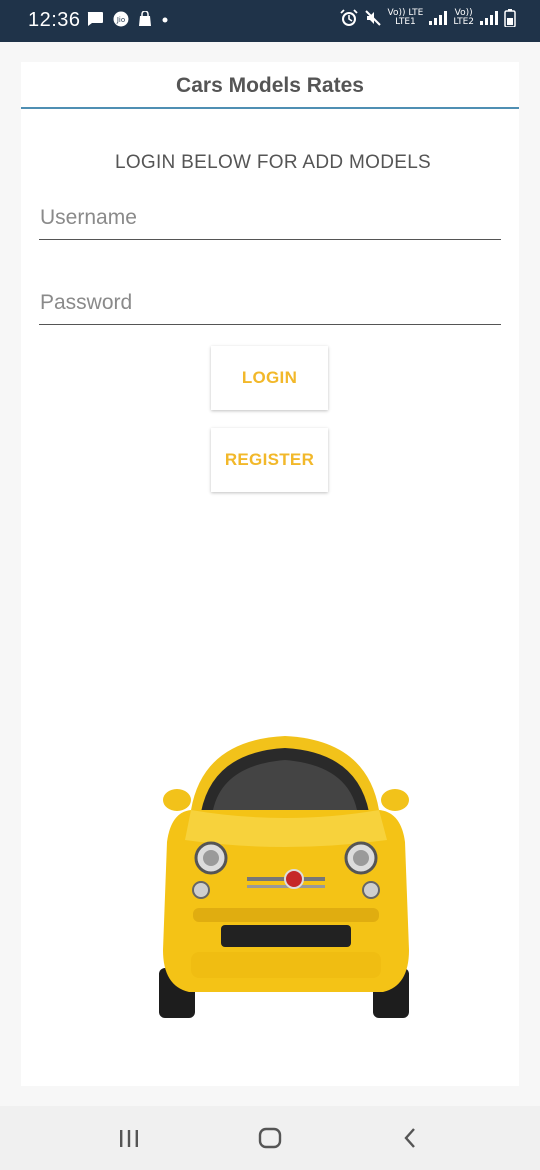 The image size is (540, 1170). What do you see at coordinates (270, 21) in the screenshot?
I see `status-bar: 12:36 Jio Vo)) LTE LTE1 Vo)) LTE2` at bounding box center [270, 21].